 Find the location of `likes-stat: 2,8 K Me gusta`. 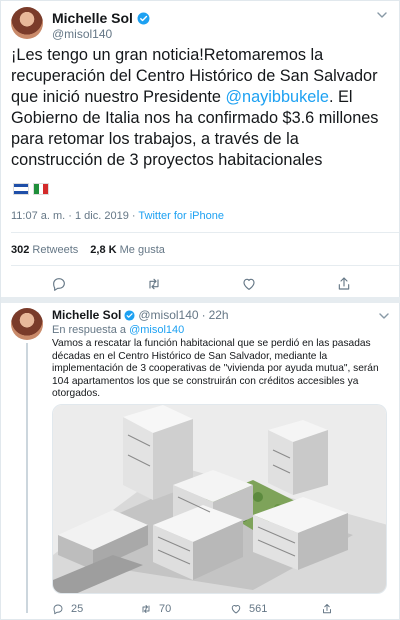

likes-stat: 2,8 K Me gusta is located at coordinates (127, 250).